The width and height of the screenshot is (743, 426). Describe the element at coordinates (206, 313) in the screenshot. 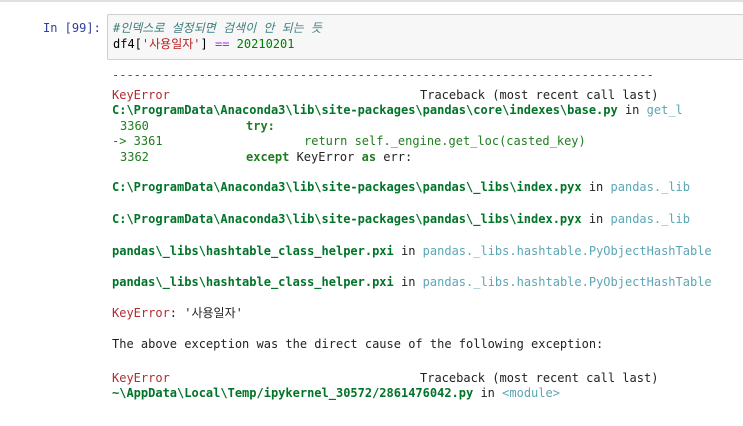

I see `error-detail: : '사용일자'` at that location.